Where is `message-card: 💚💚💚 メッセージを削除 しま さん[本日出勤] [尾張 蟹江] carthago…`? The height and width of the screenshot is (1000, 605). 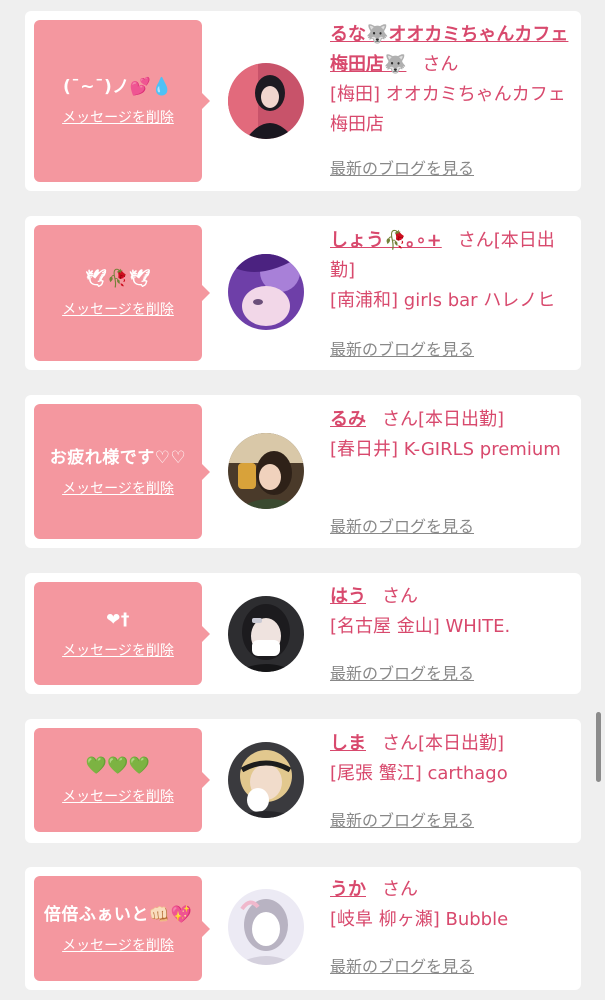
message-card: 💚💚💚 メッセージを削除 しま さん[本日出勤] [尾張 蟹江] carthago… is located at coordinates (303, 781).